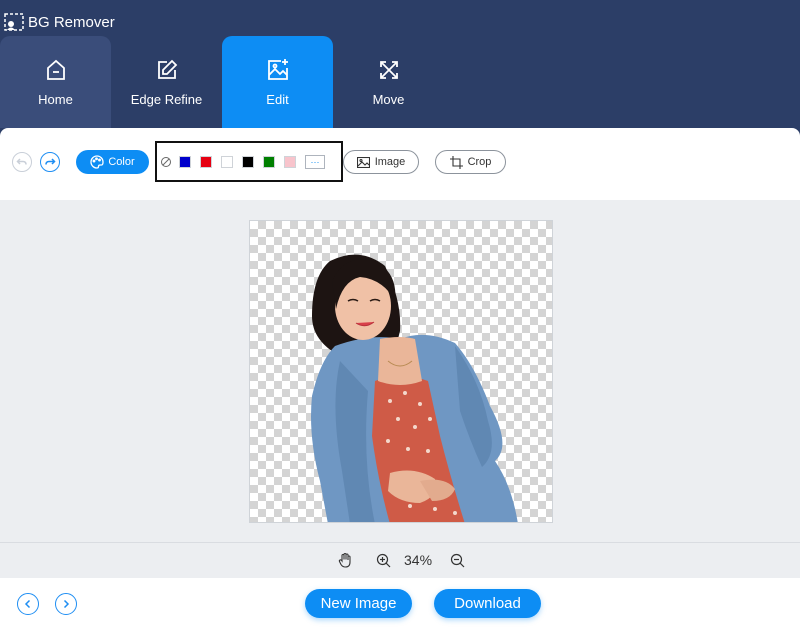  What do you see at coordinates (390, 162) in the screenshot?
I see `image-button-label: Image` at bounding box center [390, 162].